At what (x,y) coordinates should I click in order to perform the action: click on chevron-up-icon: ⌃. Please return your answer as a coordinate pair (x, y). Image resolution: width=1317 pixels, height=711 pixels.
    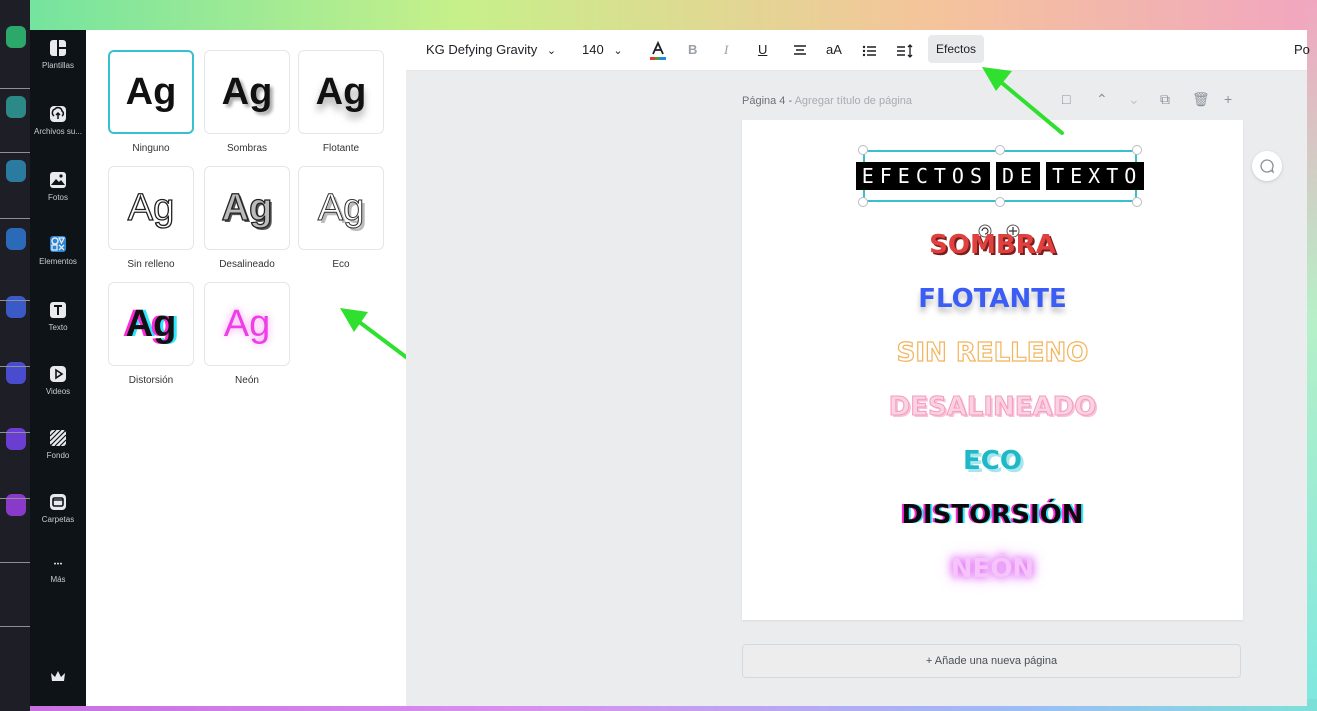
    Looking at the image, I should click on (1102, 99).